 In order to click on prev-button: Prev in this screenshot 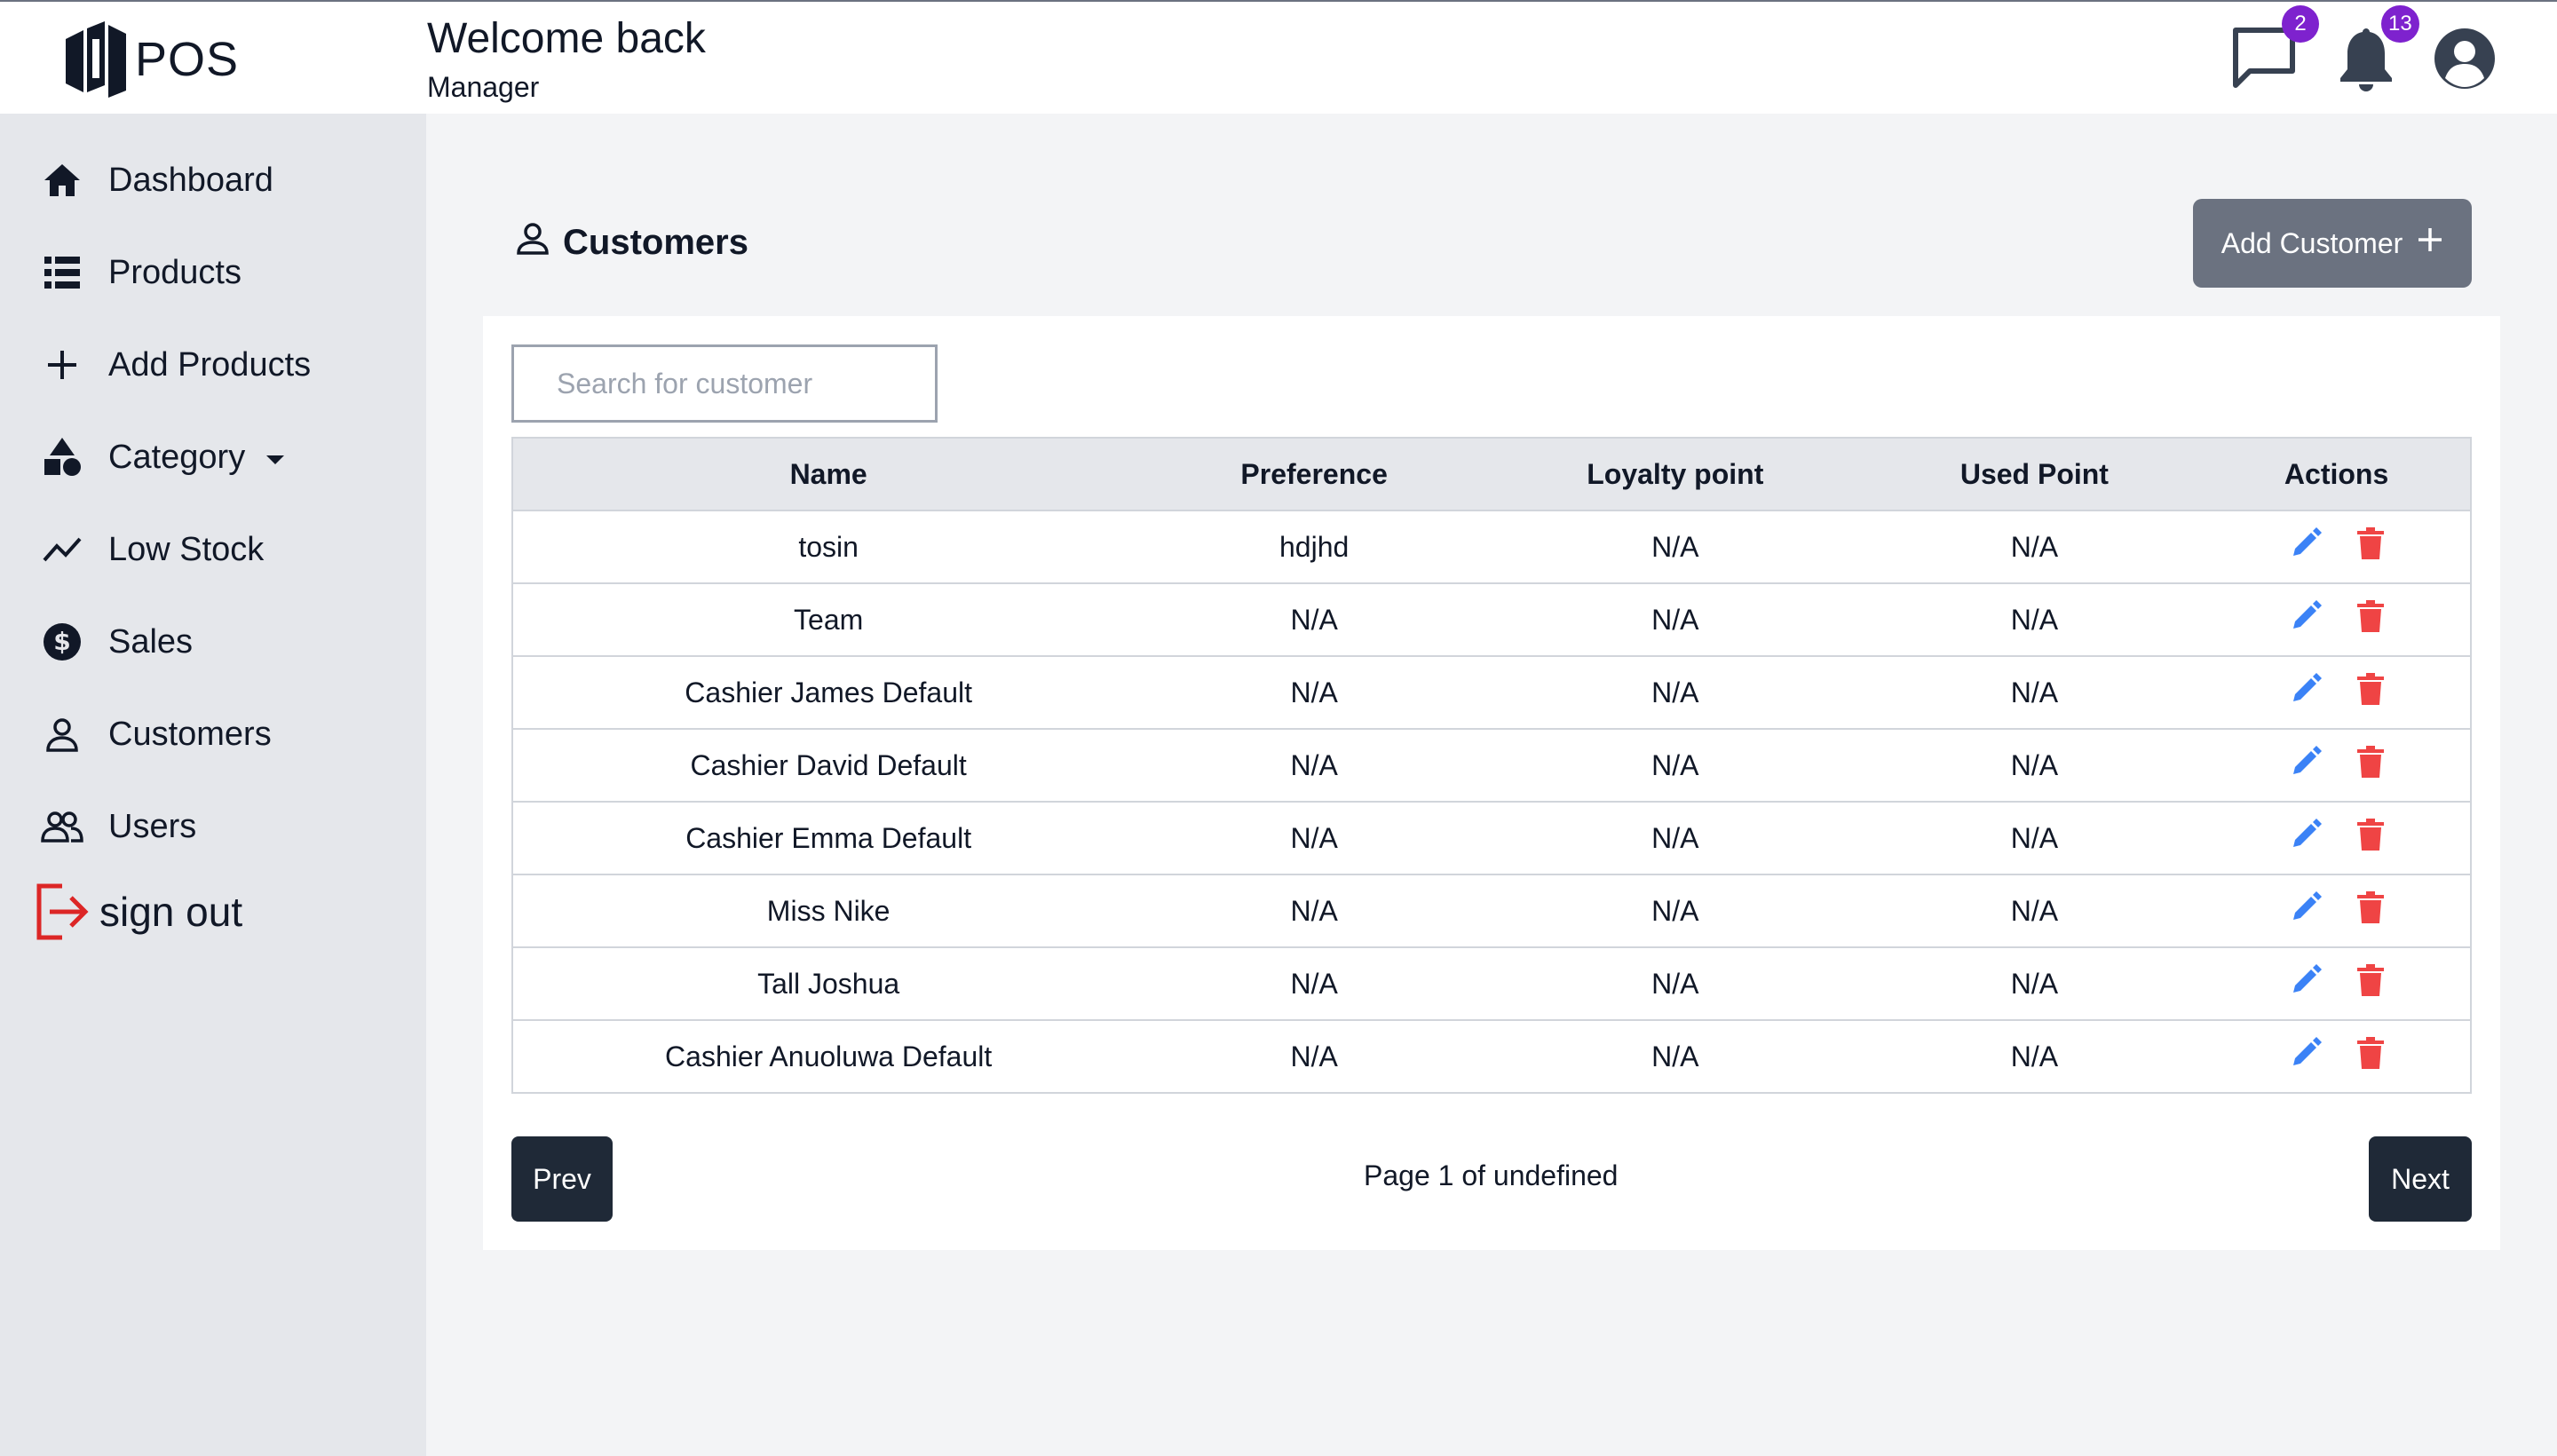, I will do `click(562, 1179)`.